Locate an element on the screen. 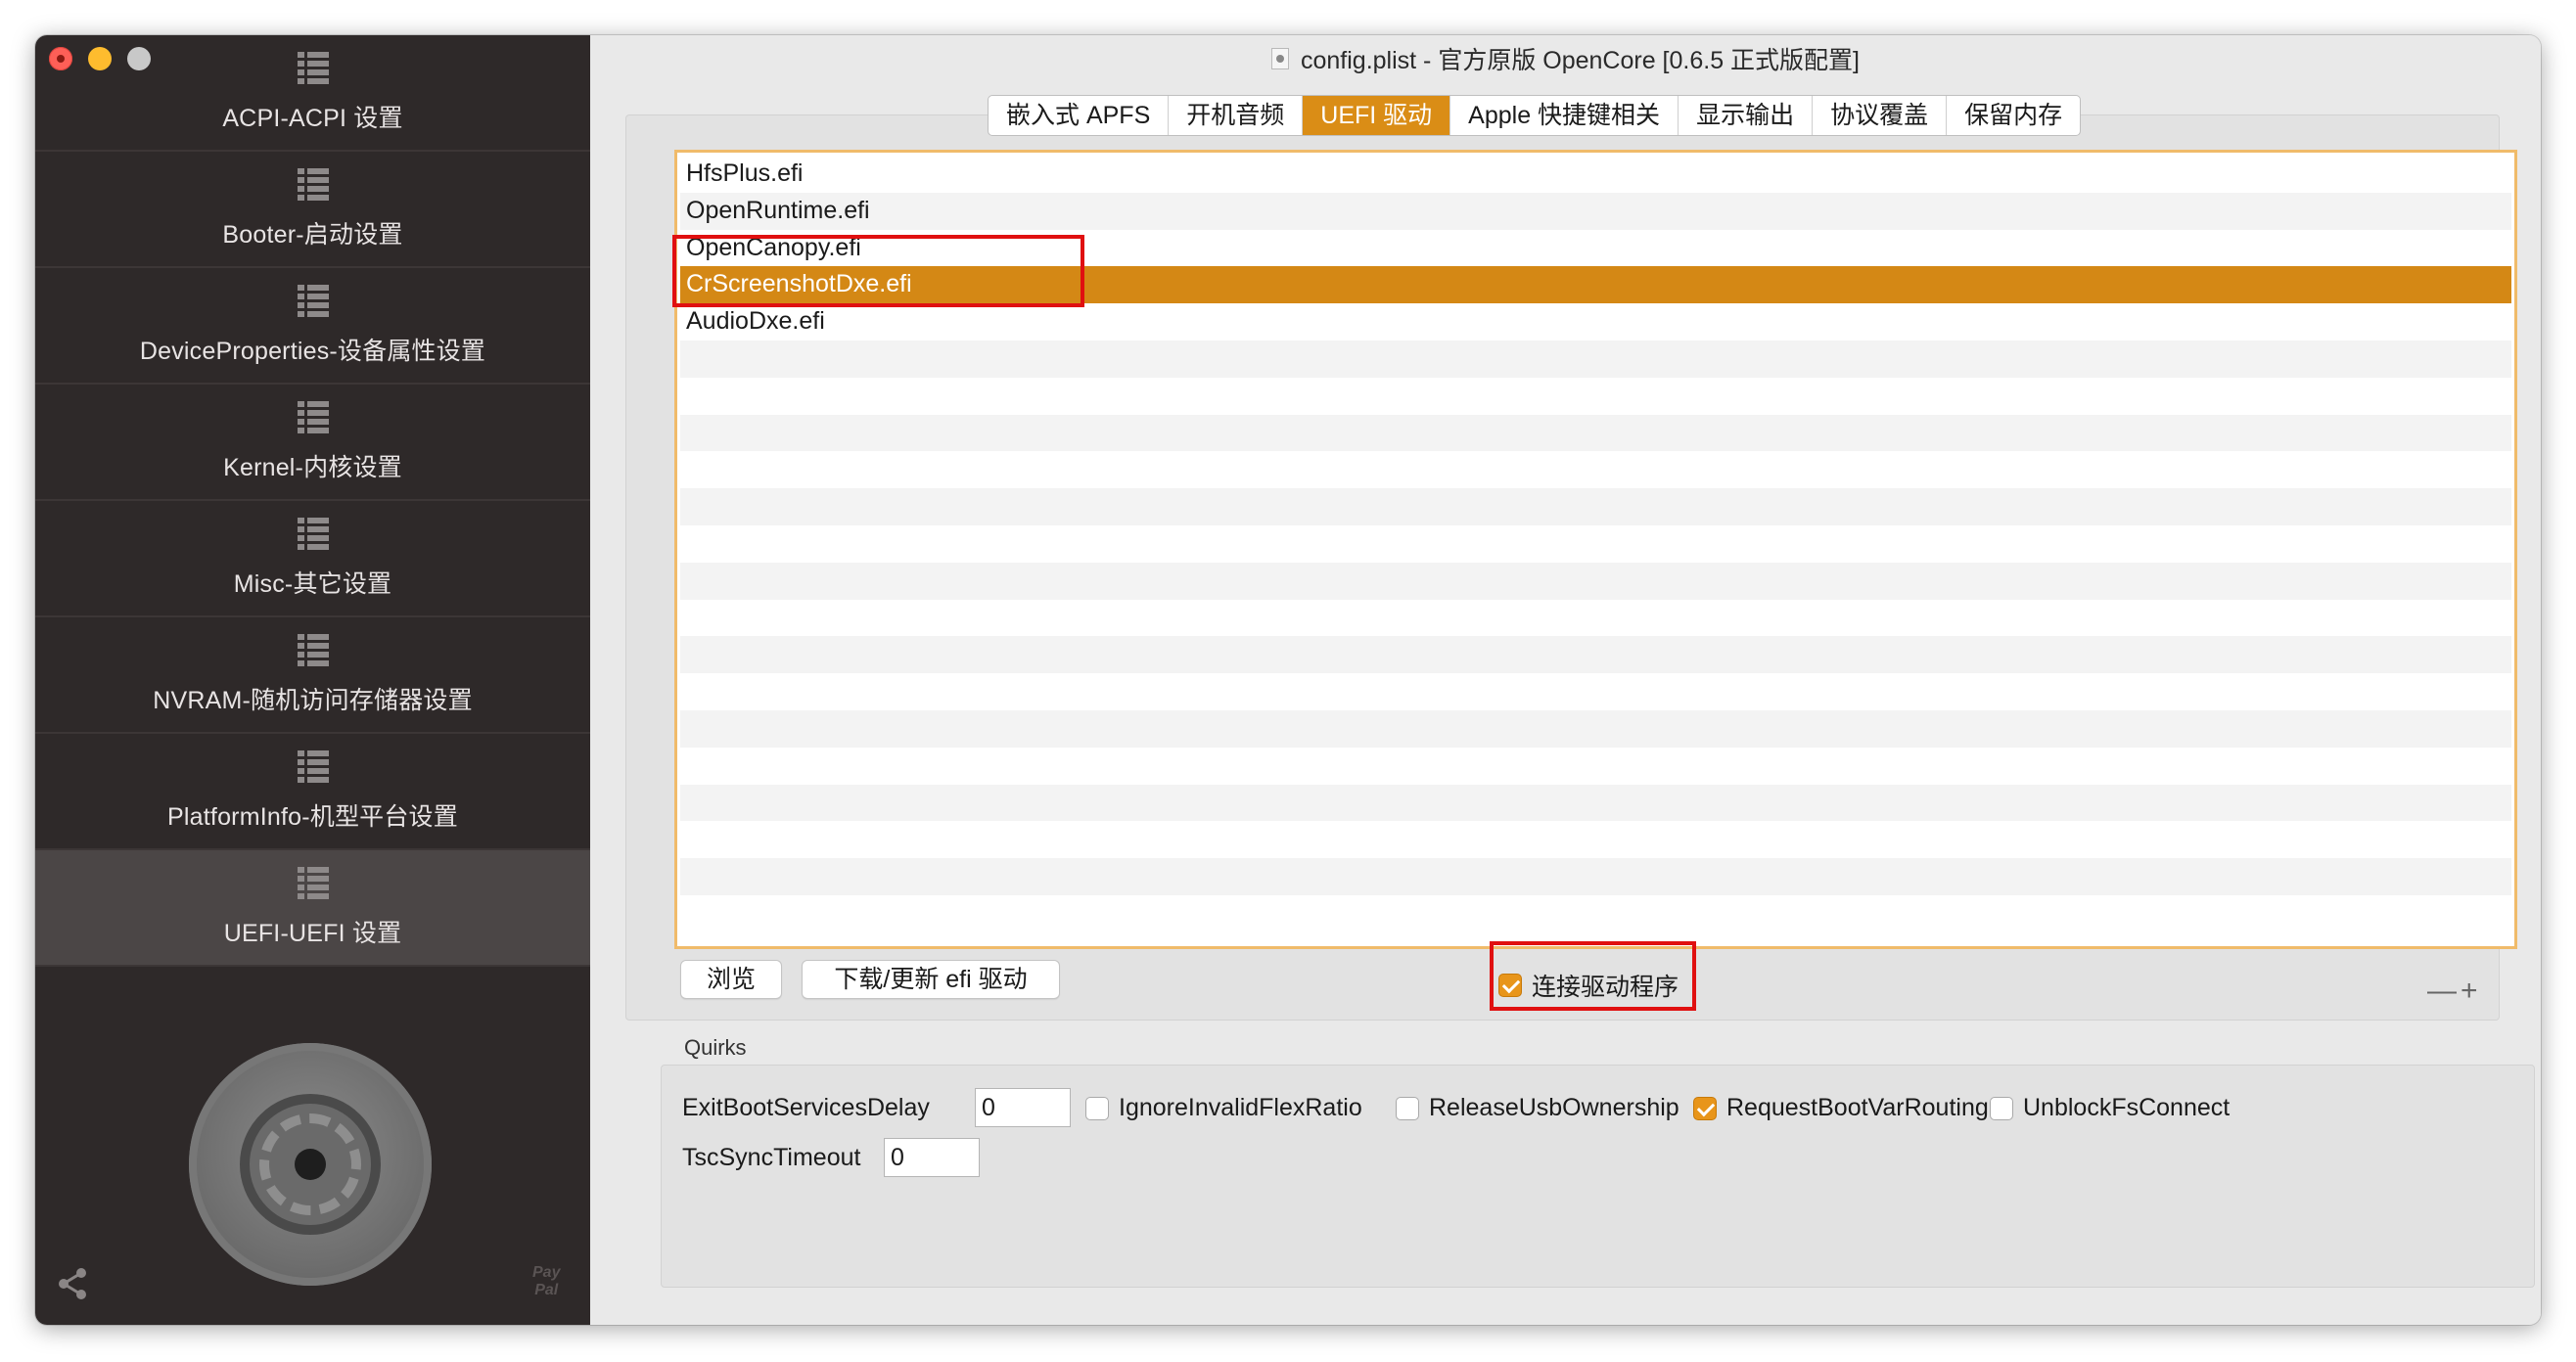  table-row: OpenRuntime.efi is located at coordinates (1595, 211).